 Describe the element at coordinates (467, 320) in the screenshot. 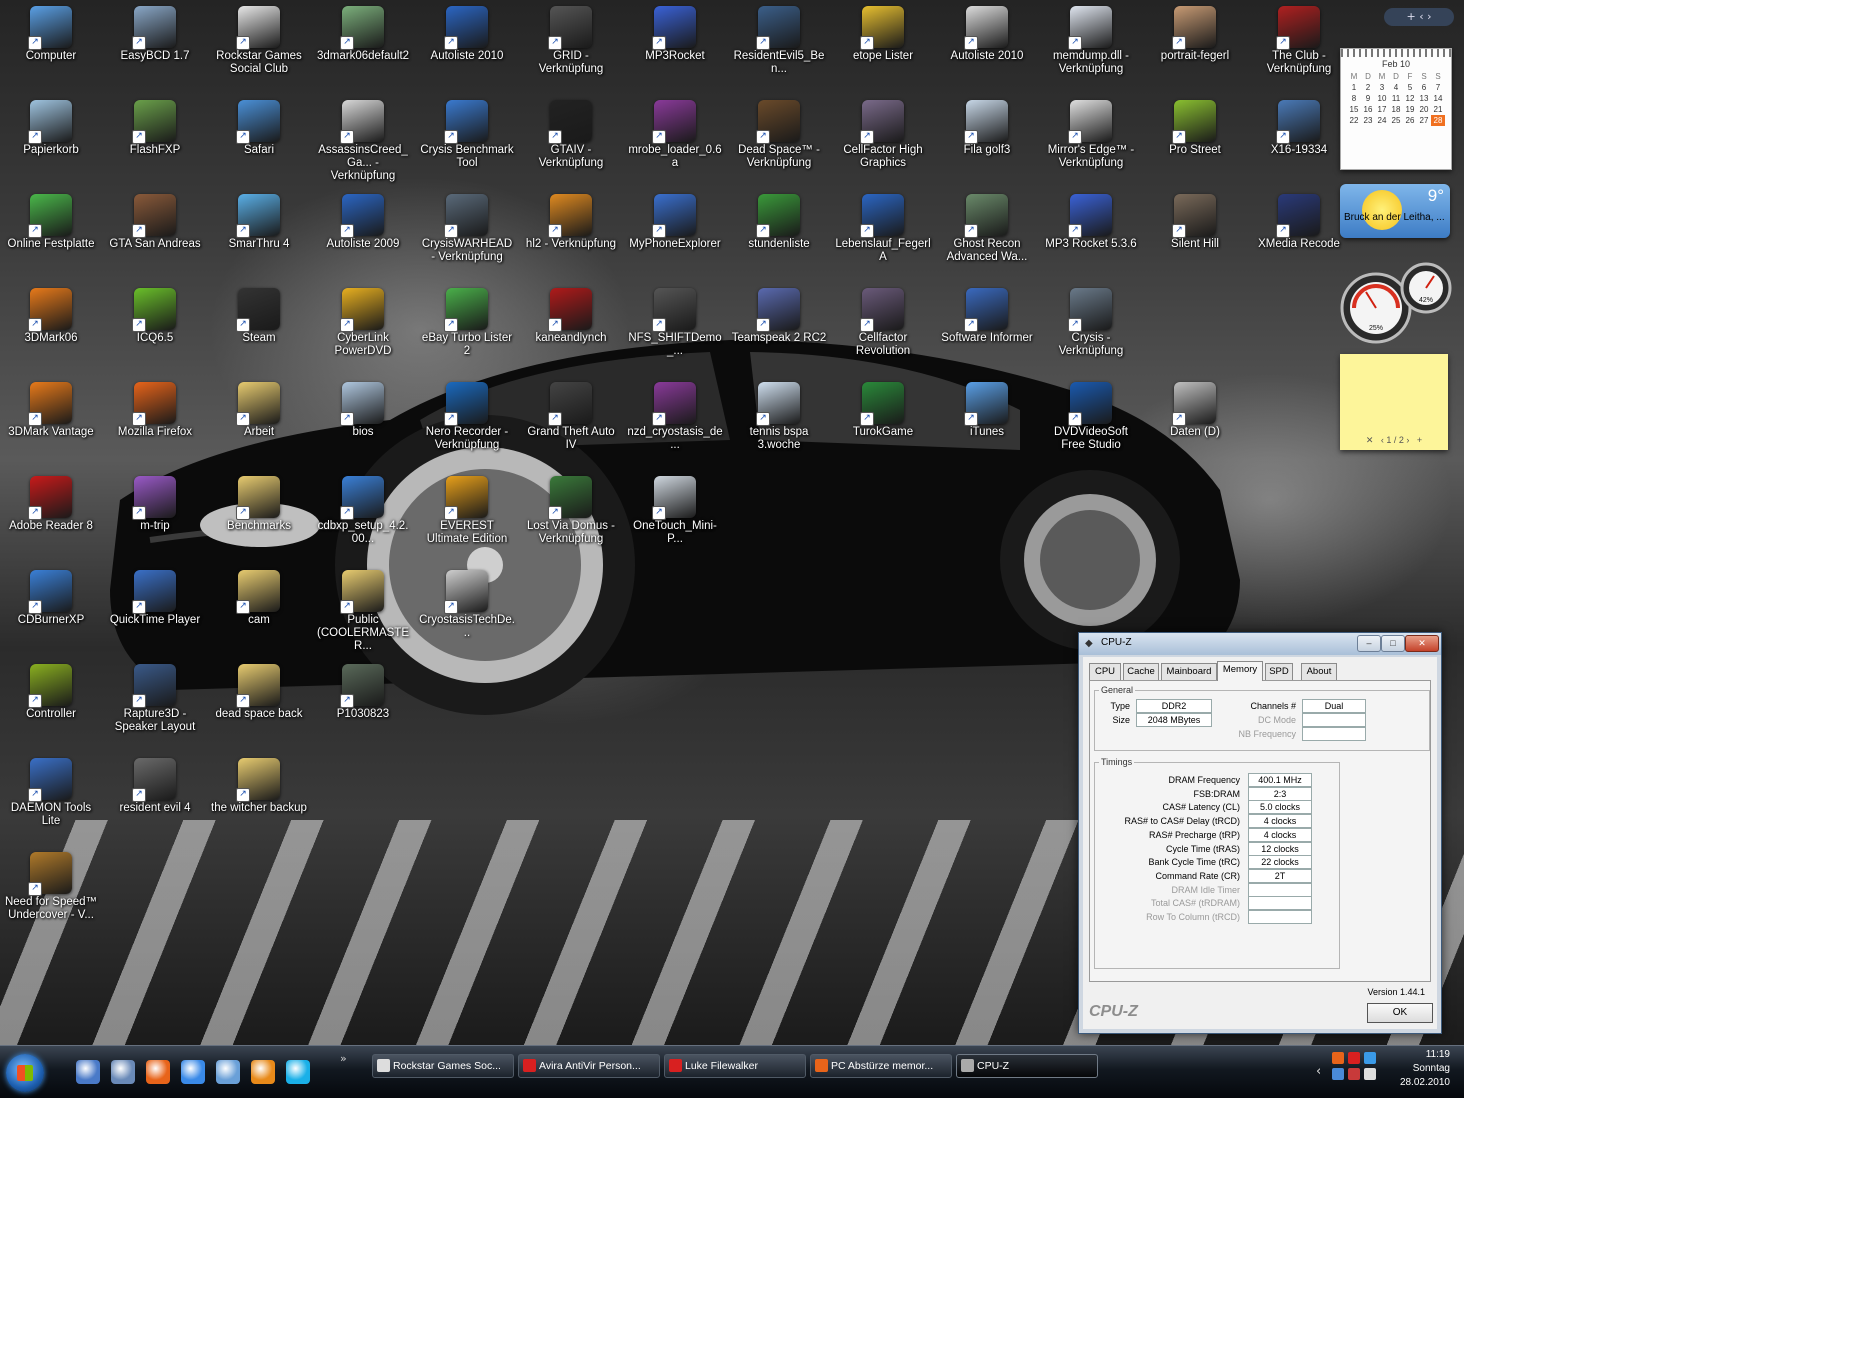

I see `desktop-icon: ↗ eBay Turbo Lister 2` at that location.